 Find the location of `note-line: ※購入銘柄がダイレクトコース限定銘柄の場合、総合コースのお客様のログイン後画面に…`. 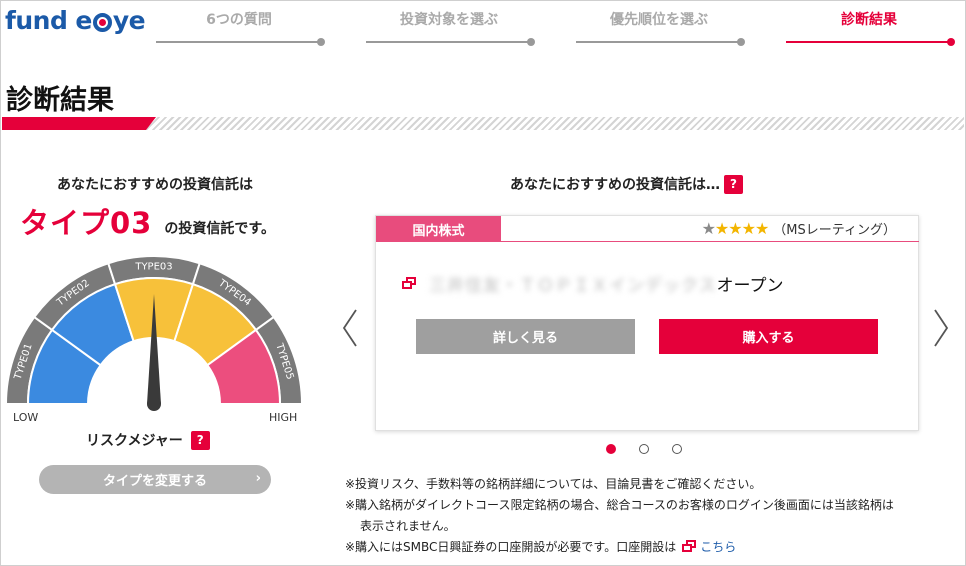

note-line: ※購入銘柄がダイレクトコース限定銘柄の場合、総合コースのお客様のログイン後画面に… is located at coordinates (619, 505).